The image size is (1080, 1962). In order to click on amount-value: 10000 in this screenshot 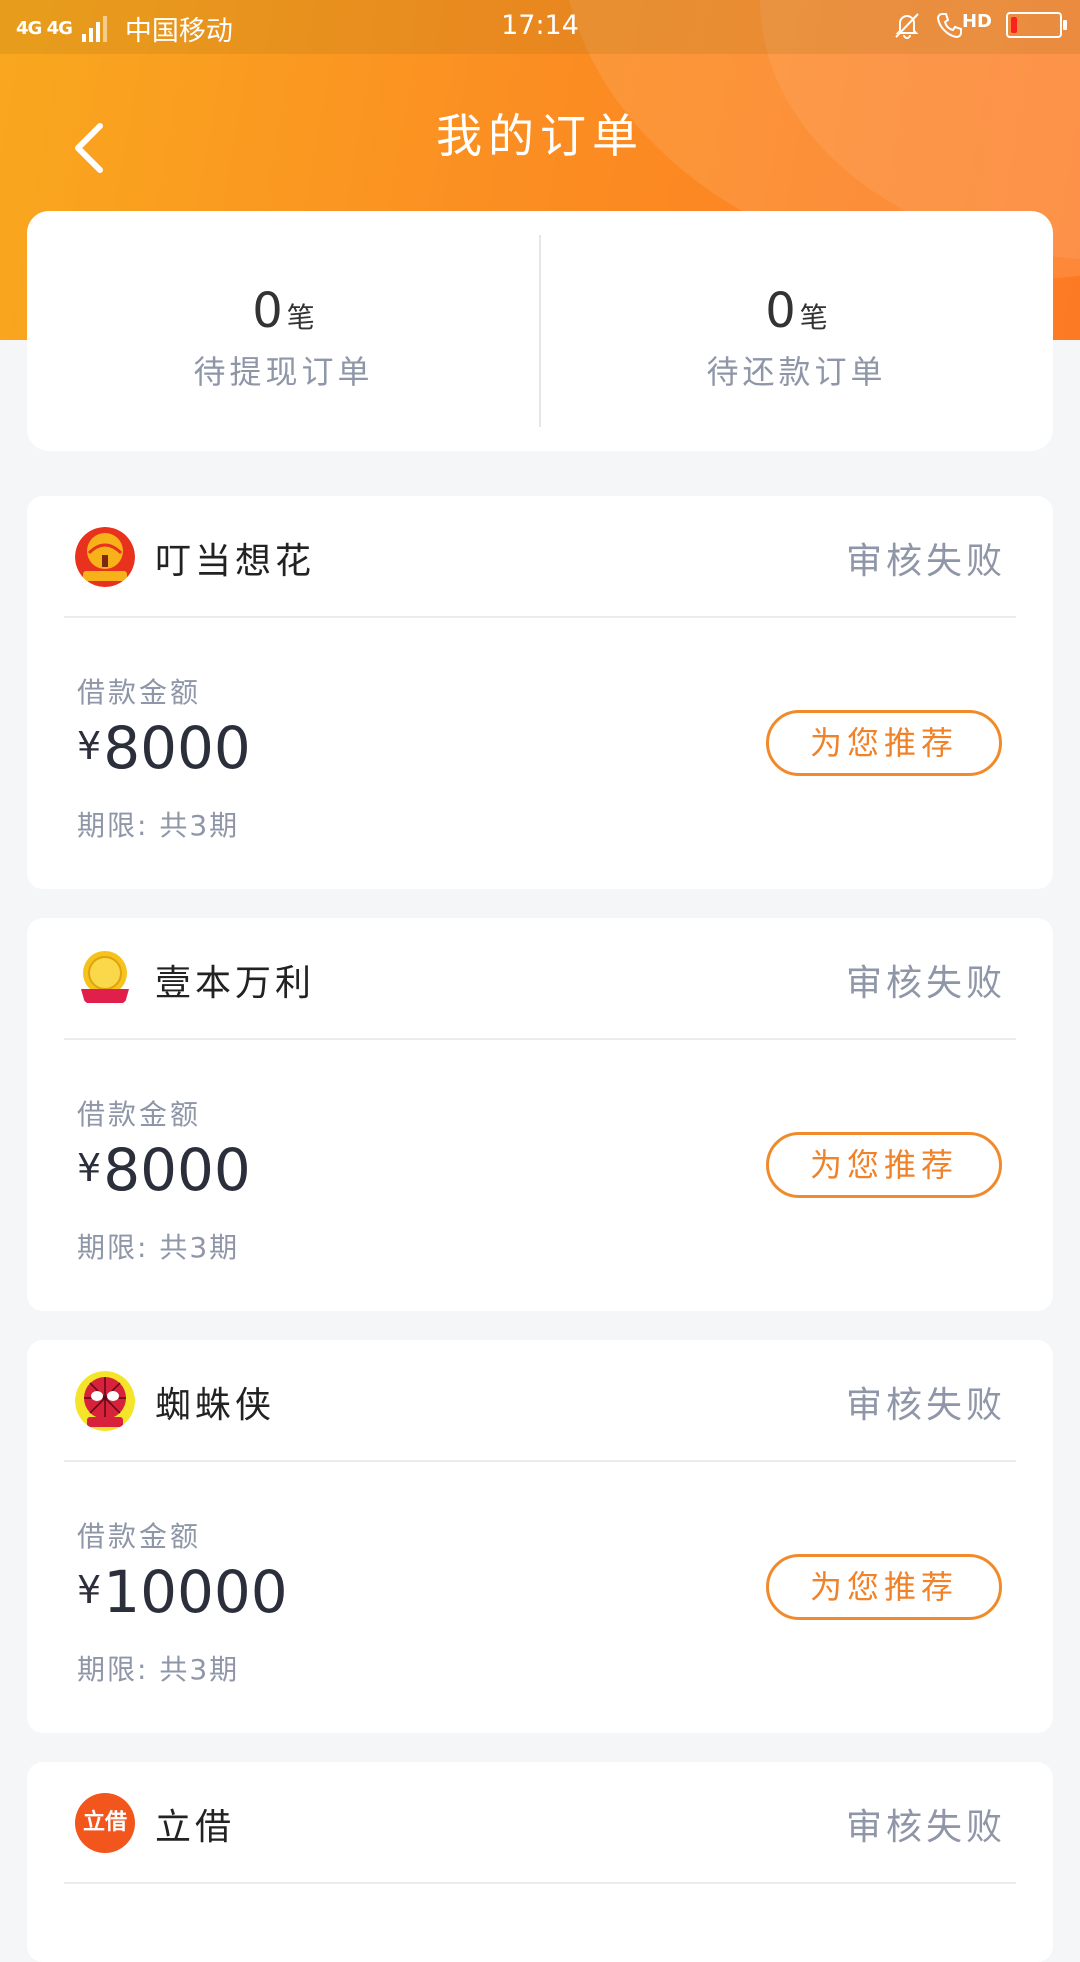, I will do `click(195, 1592)`.